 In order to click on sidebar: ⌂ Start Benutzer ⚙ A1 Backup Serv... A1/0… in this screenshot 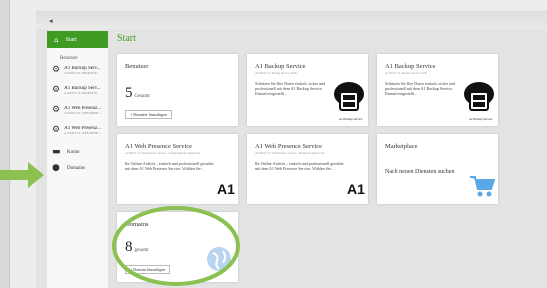, I will do `click(78, 159)`.